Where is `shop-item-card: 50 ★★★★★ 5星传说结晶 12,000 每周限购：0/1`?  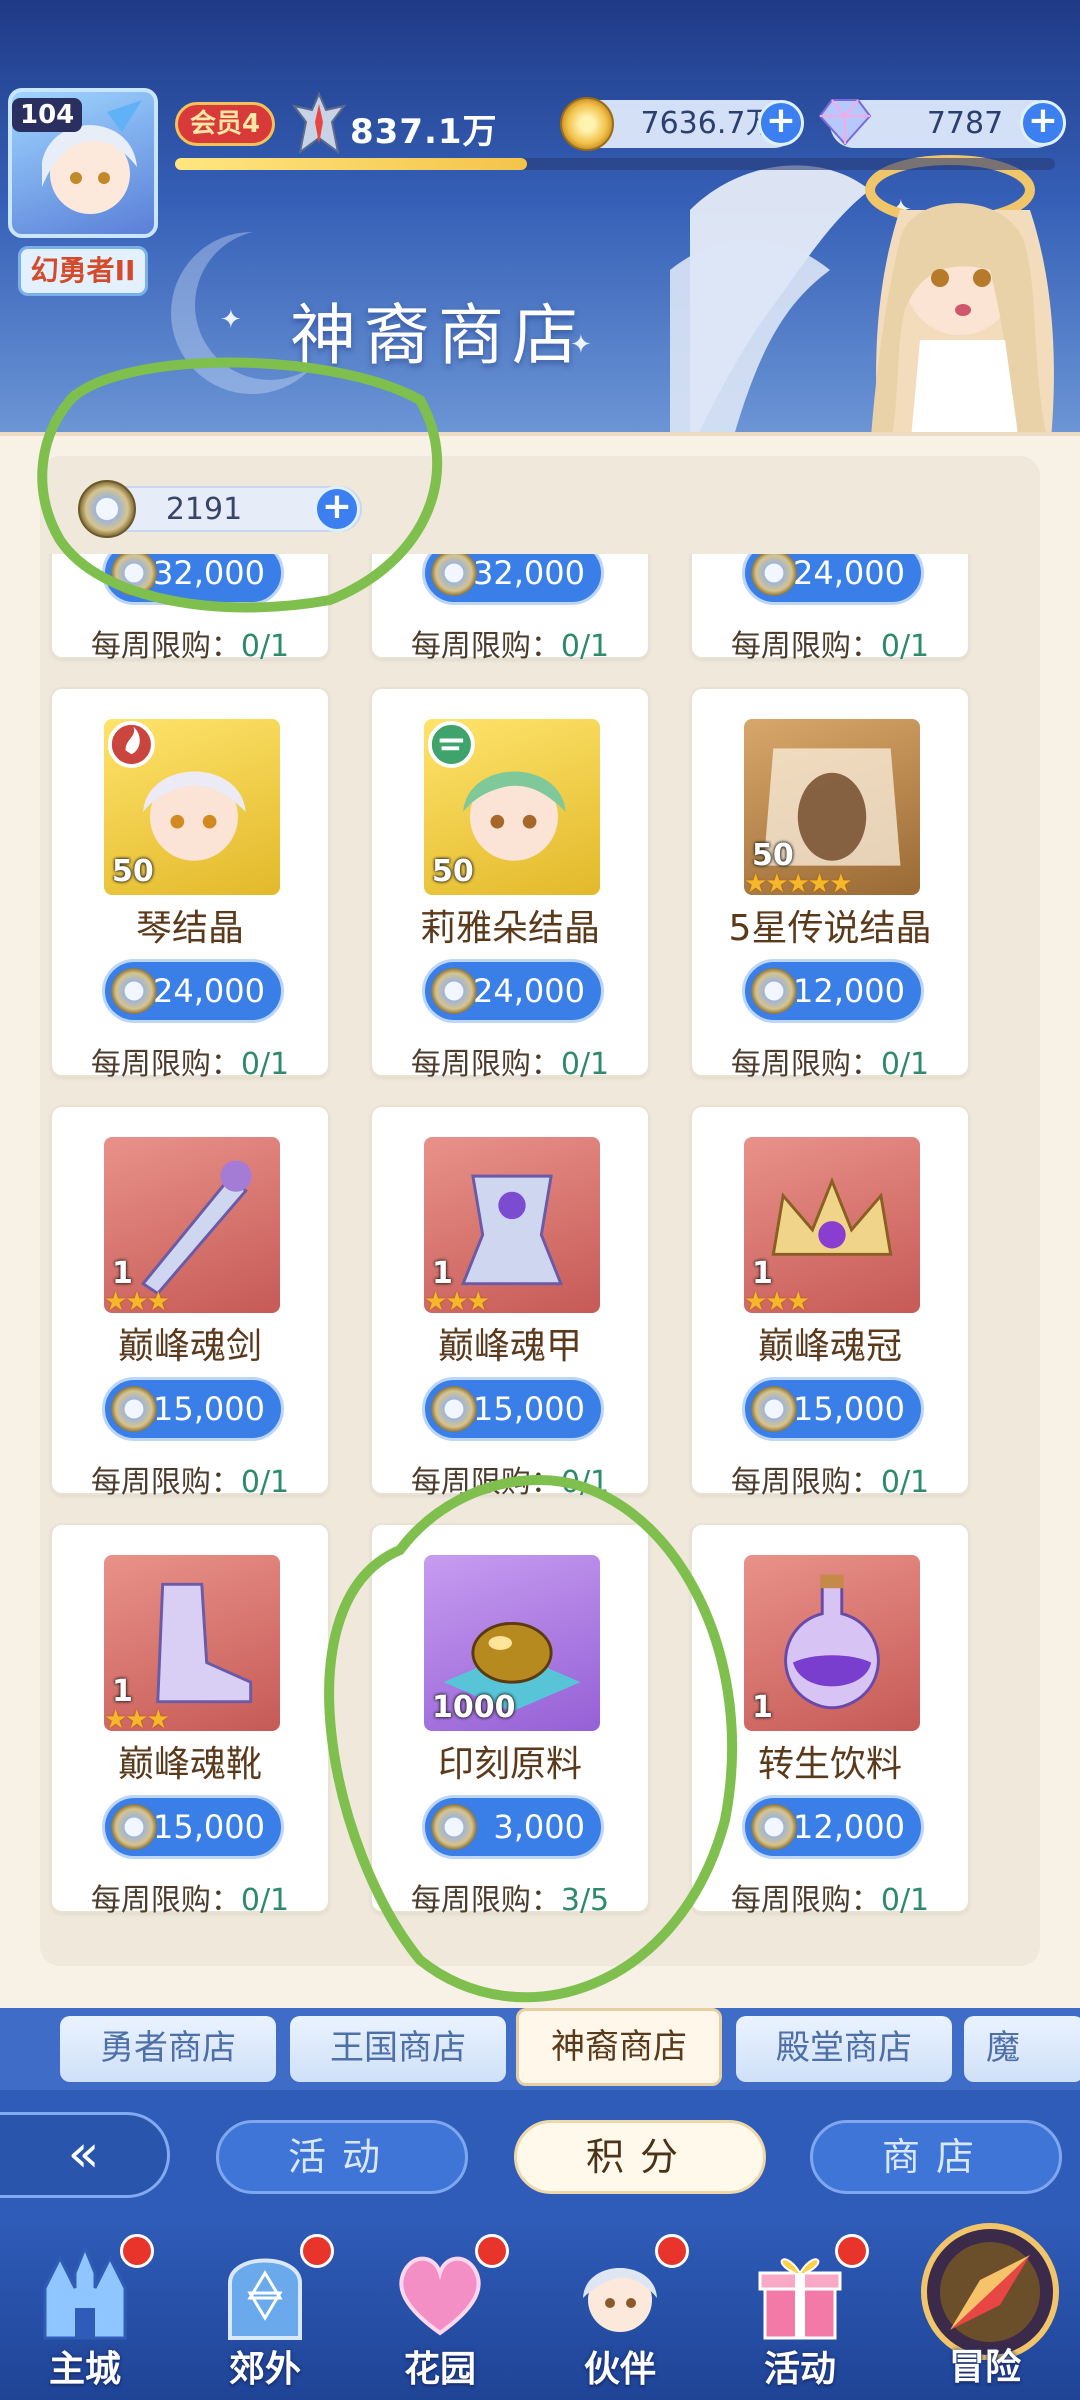
shop-item-card: 50 ★★★★★ 5星传说结晶 12,000 每周限购：0/1 is located at coordinates (830, 884).